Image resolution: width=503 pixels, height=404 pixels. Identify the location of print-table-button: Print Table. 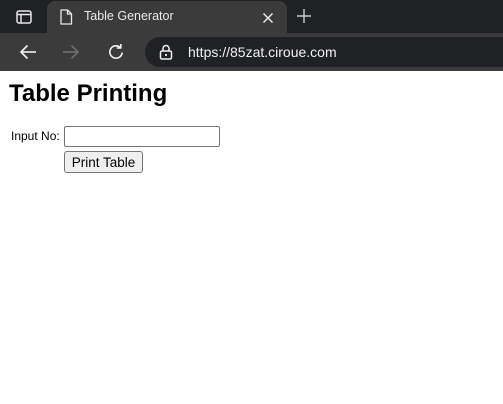
(103, 162).